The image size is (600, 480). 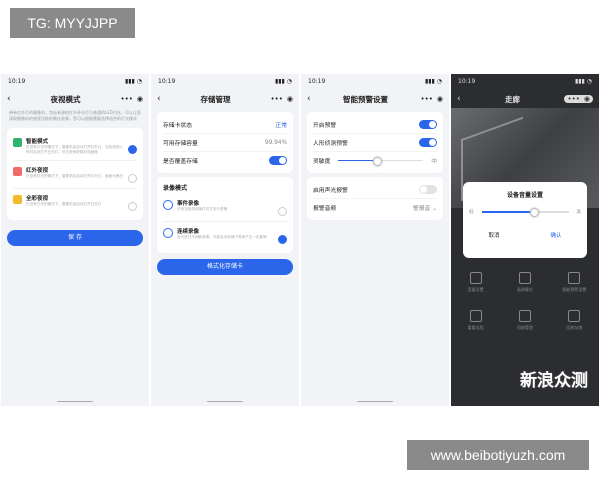 I want to click on quality-icon, so click(x=524, y=278).